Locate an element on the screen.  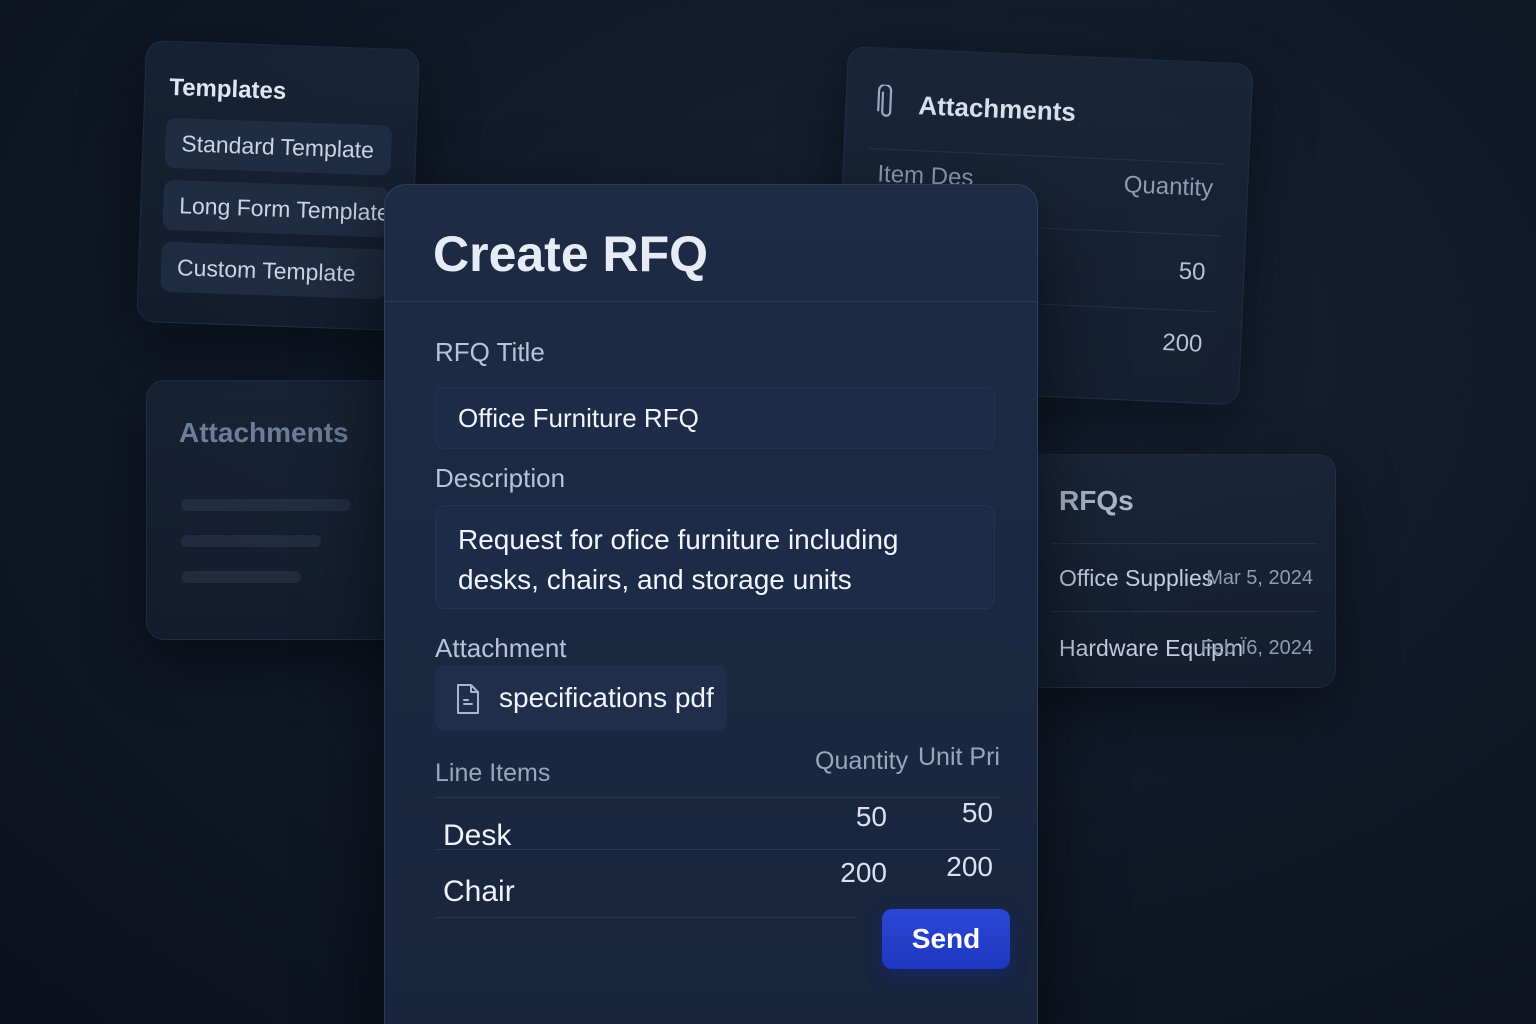
attachment-file-chip: specifications pdf is located at coordinates (581, 698).